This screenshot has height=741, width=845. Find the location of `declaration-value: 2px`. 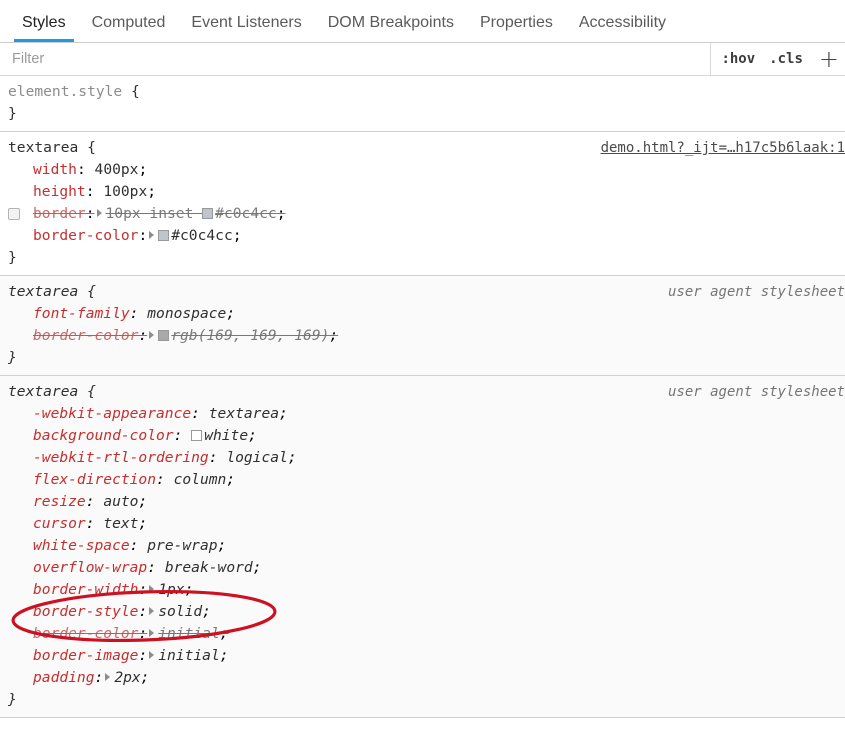

declaration-value: 2px is located at coordinates (127, 677).